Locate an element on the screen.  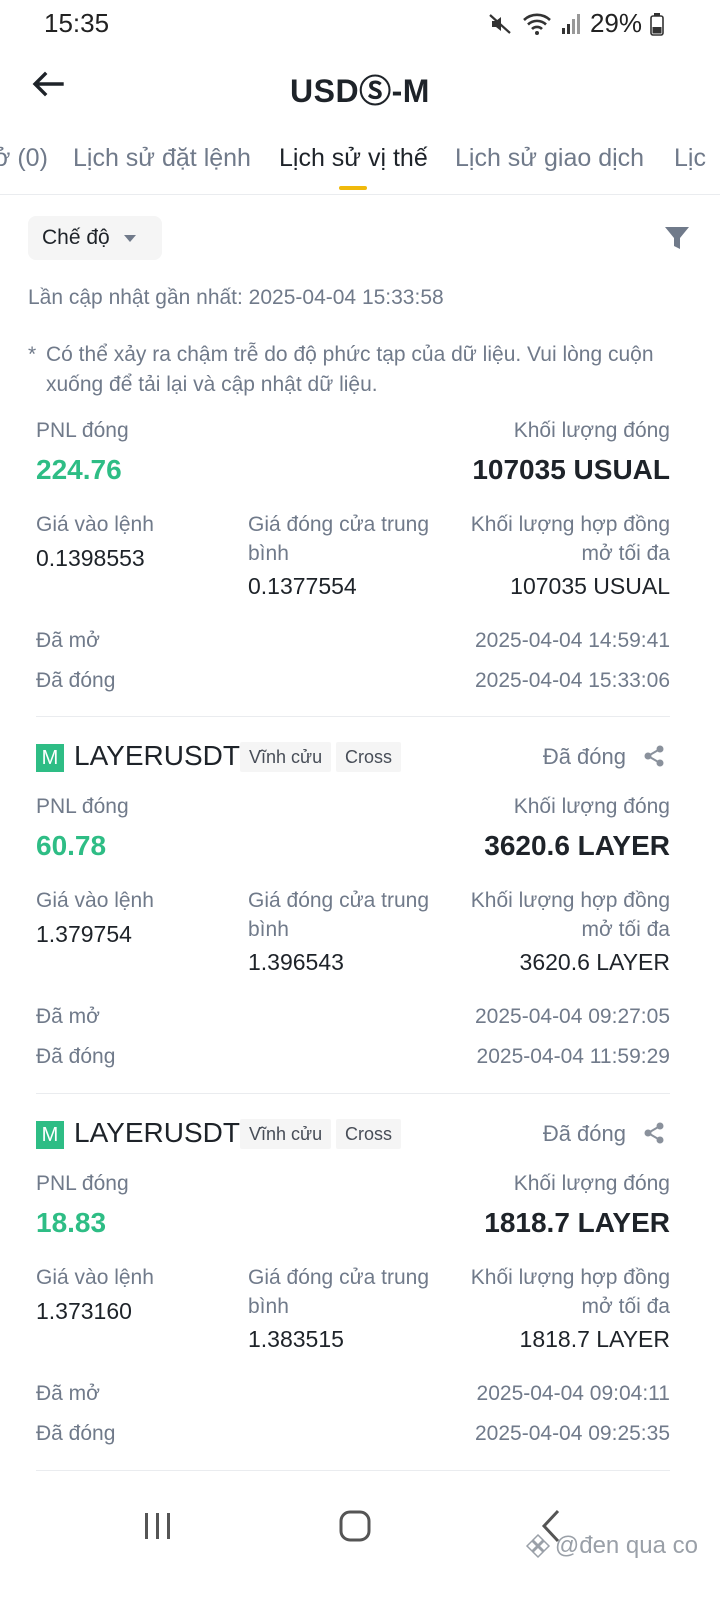
closed-time: 2025-04-04 09:25:35 is located at coordinates (572, 1433).